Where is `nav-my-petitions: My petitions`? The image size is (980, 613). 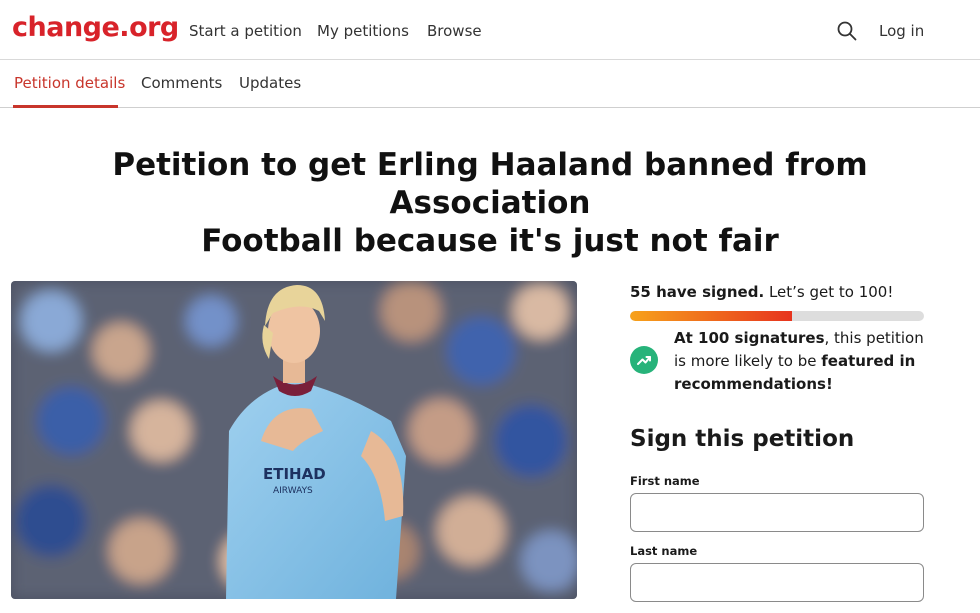
nav-my-petitions: My petitions is located at coordinates (363, 31).